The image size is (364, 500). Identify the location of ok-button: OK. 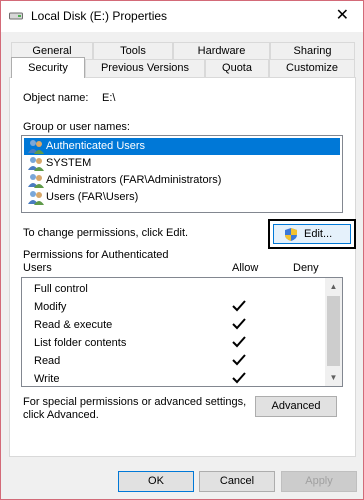
(156, 481).